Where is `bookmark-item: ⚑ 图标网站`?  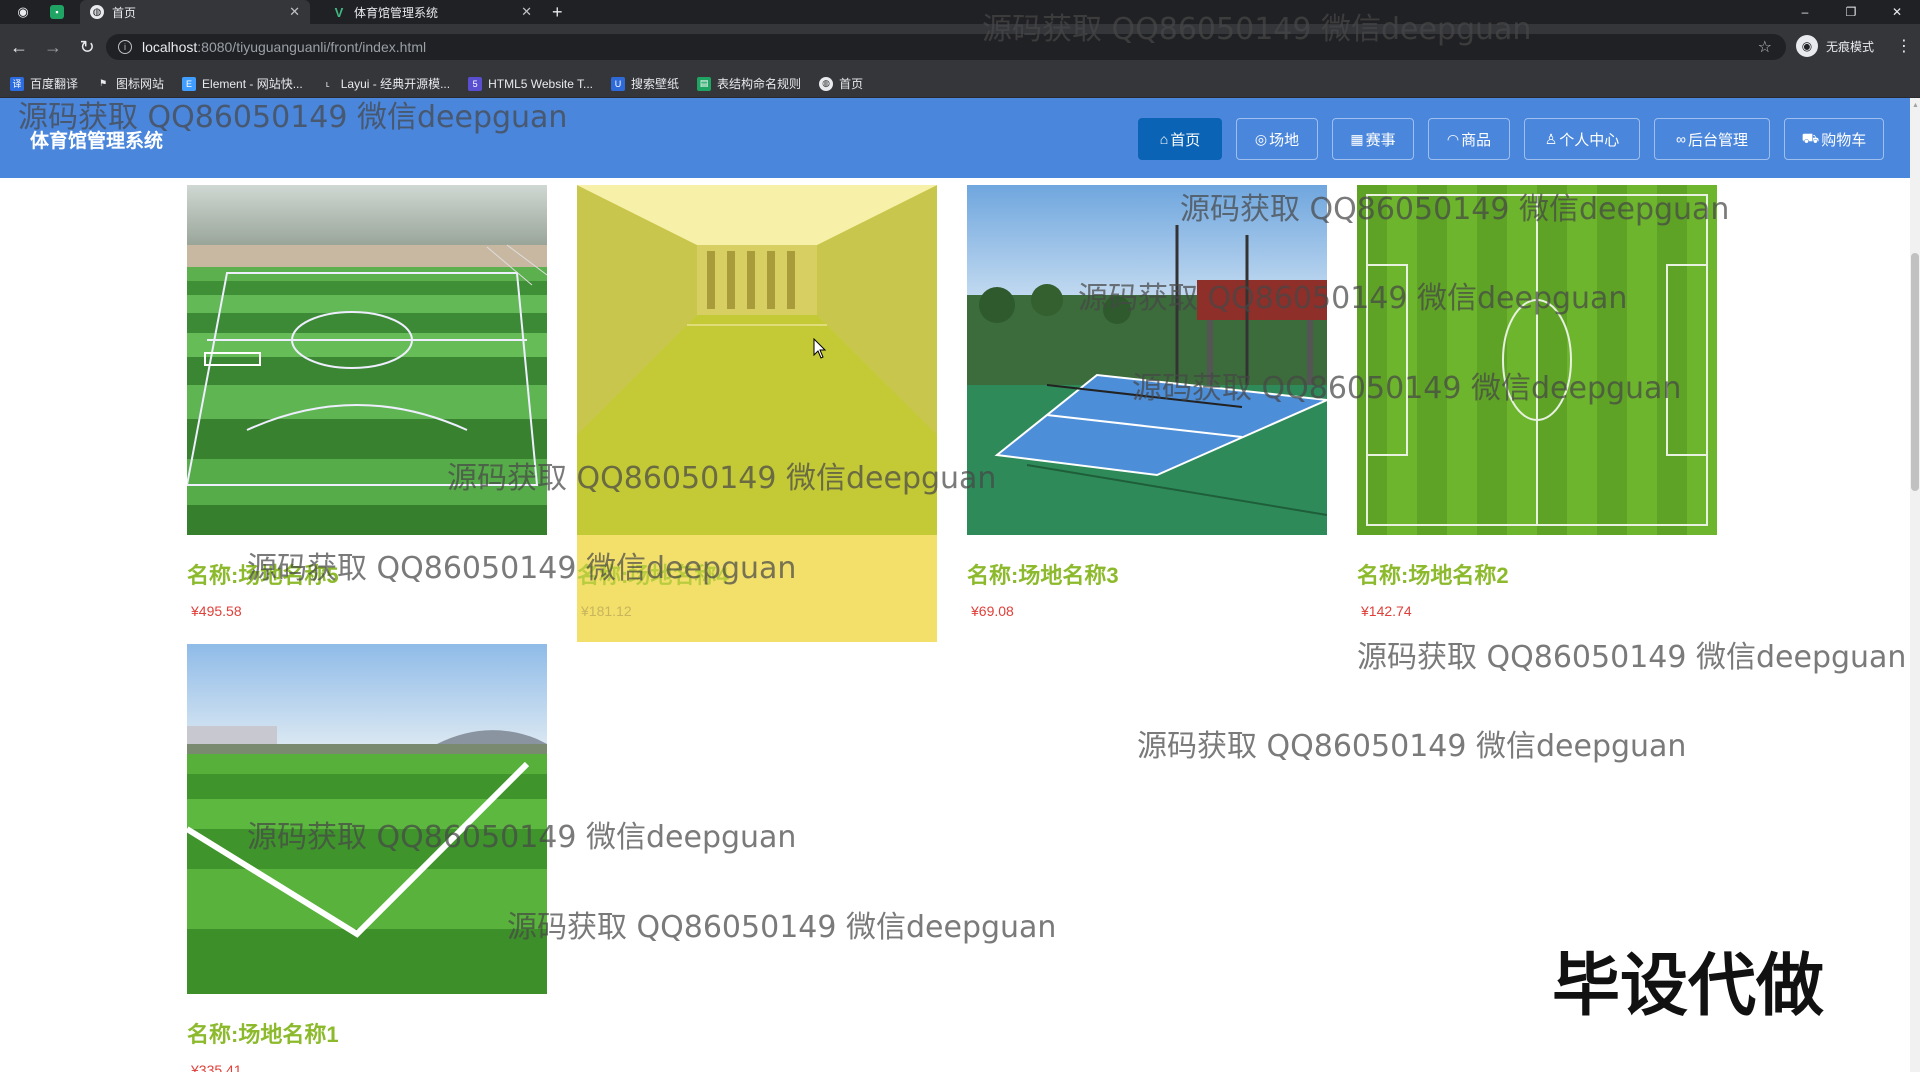
bookmark-item: ⚑ 图标网站 is located at coordinates (130, 83).